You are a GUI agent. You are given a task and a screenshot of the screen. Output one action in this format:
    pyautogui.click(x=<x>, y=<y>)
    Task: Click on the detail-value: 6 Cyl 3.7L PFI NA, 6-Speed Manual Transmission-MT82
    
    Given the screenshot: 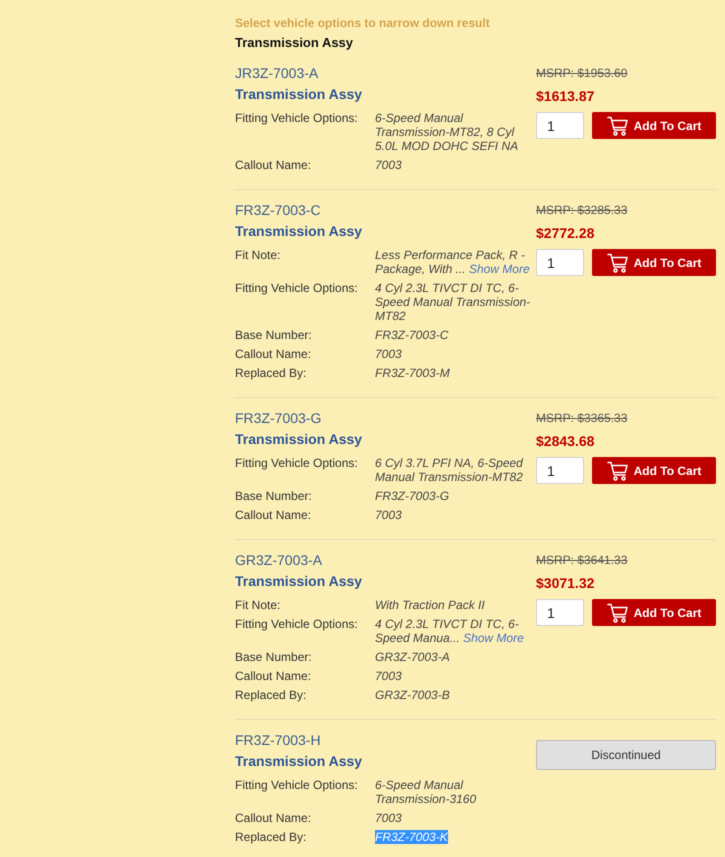 What is the action you would take?
    pyautogui.click(x=449, y=470)
    